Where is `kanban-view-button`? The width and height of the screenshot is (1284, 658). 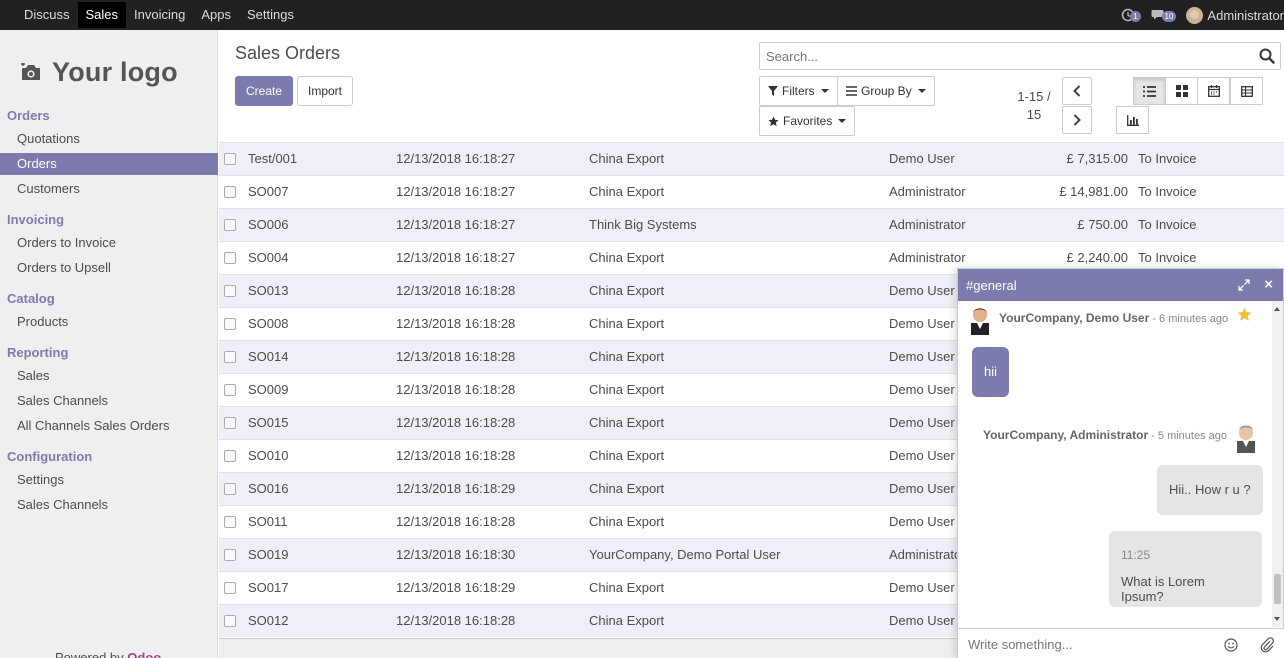
kanban-view-button is located at coordinates (1181, 91).